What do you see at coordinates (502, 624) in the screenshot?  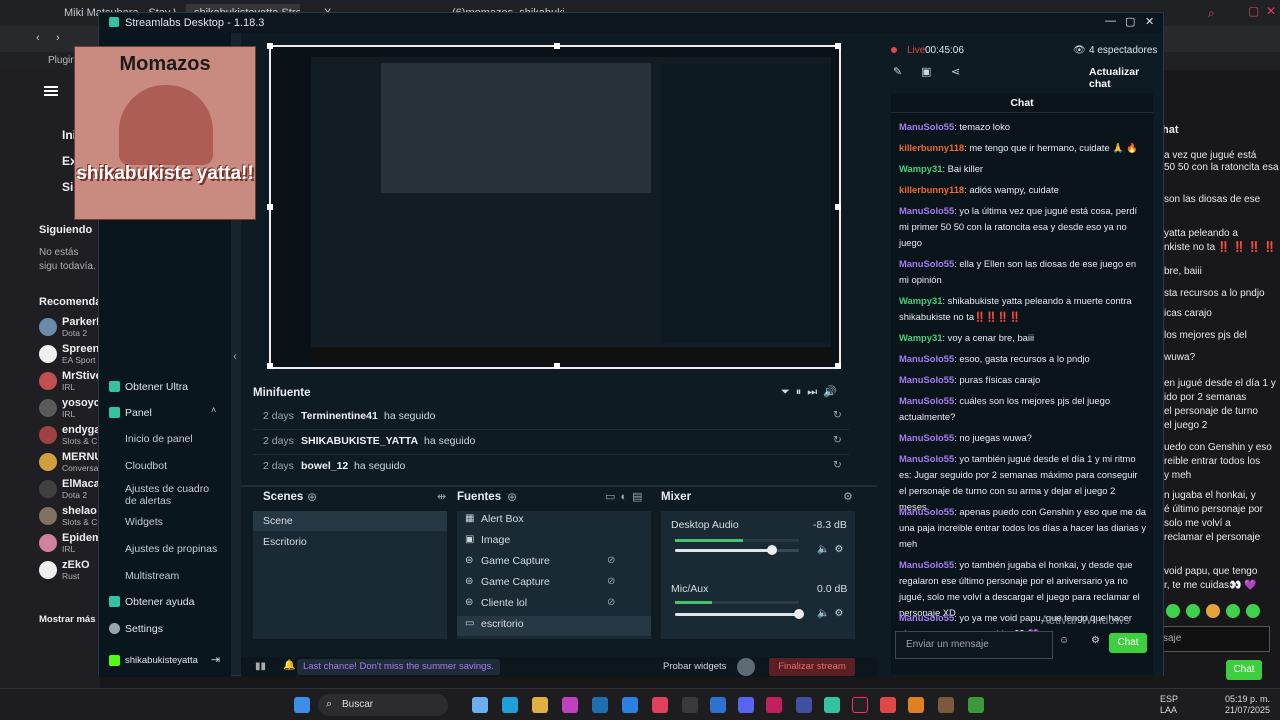 I see `source-item: escritorio` at bounding box center [502, 624].